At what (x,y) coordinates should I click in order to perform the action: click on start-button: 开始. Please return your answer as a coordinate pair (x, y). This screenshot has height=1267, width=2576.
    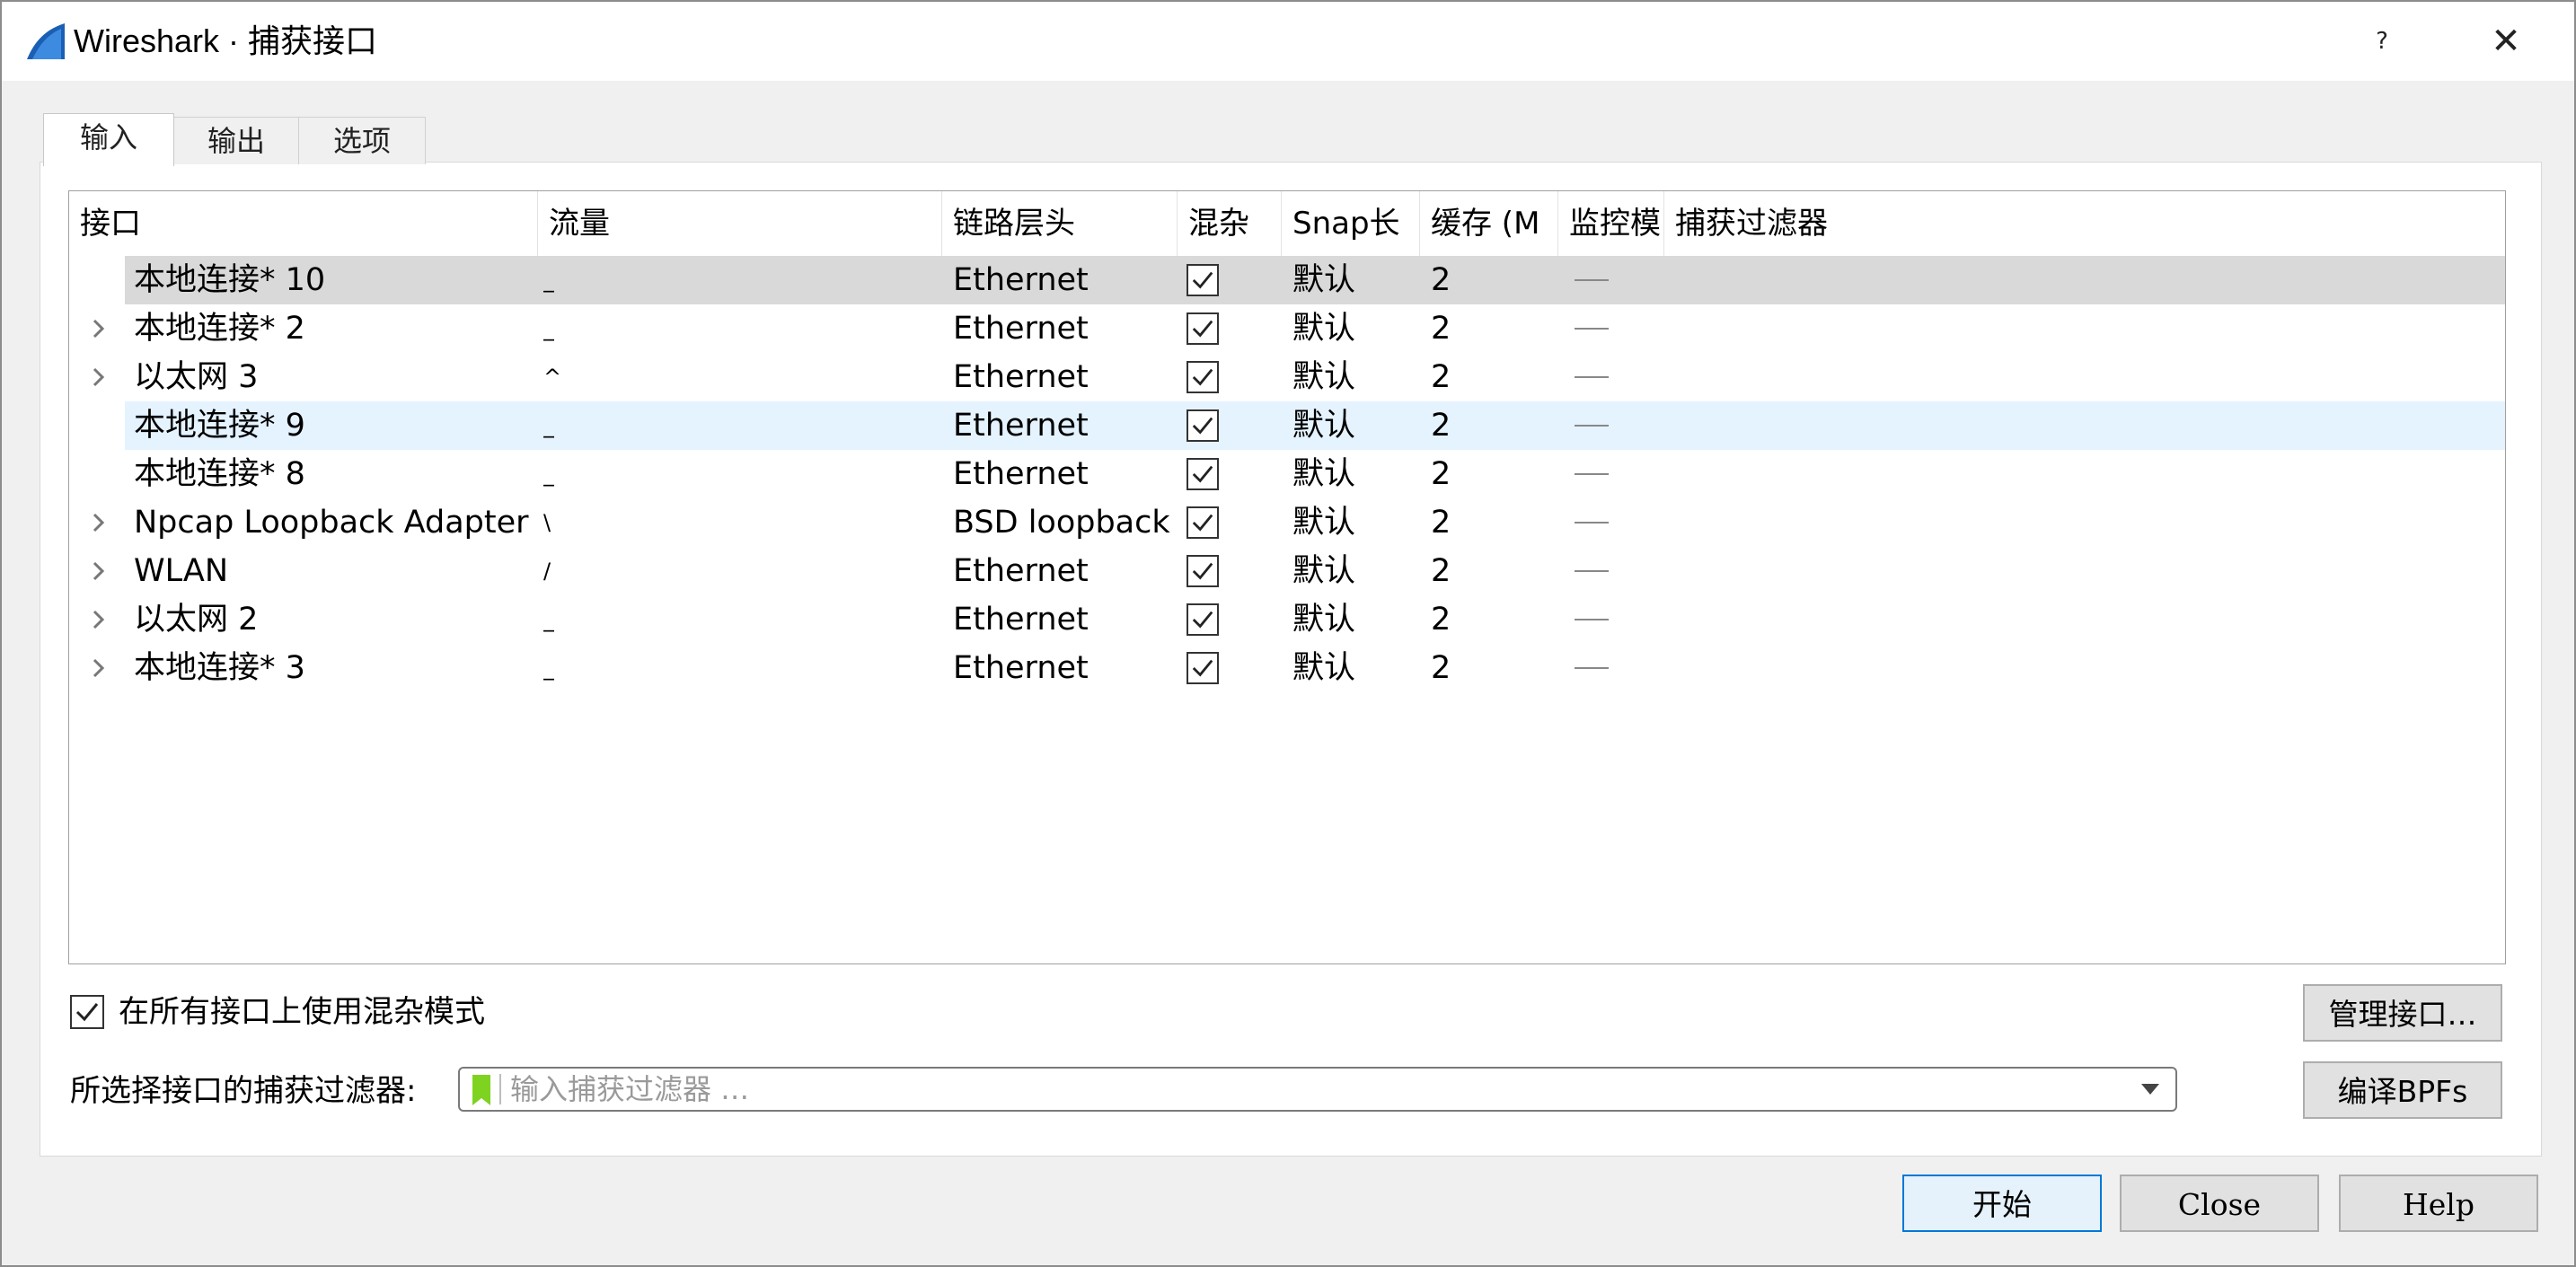
    Looking at the image, I should click on (2002, 1203).